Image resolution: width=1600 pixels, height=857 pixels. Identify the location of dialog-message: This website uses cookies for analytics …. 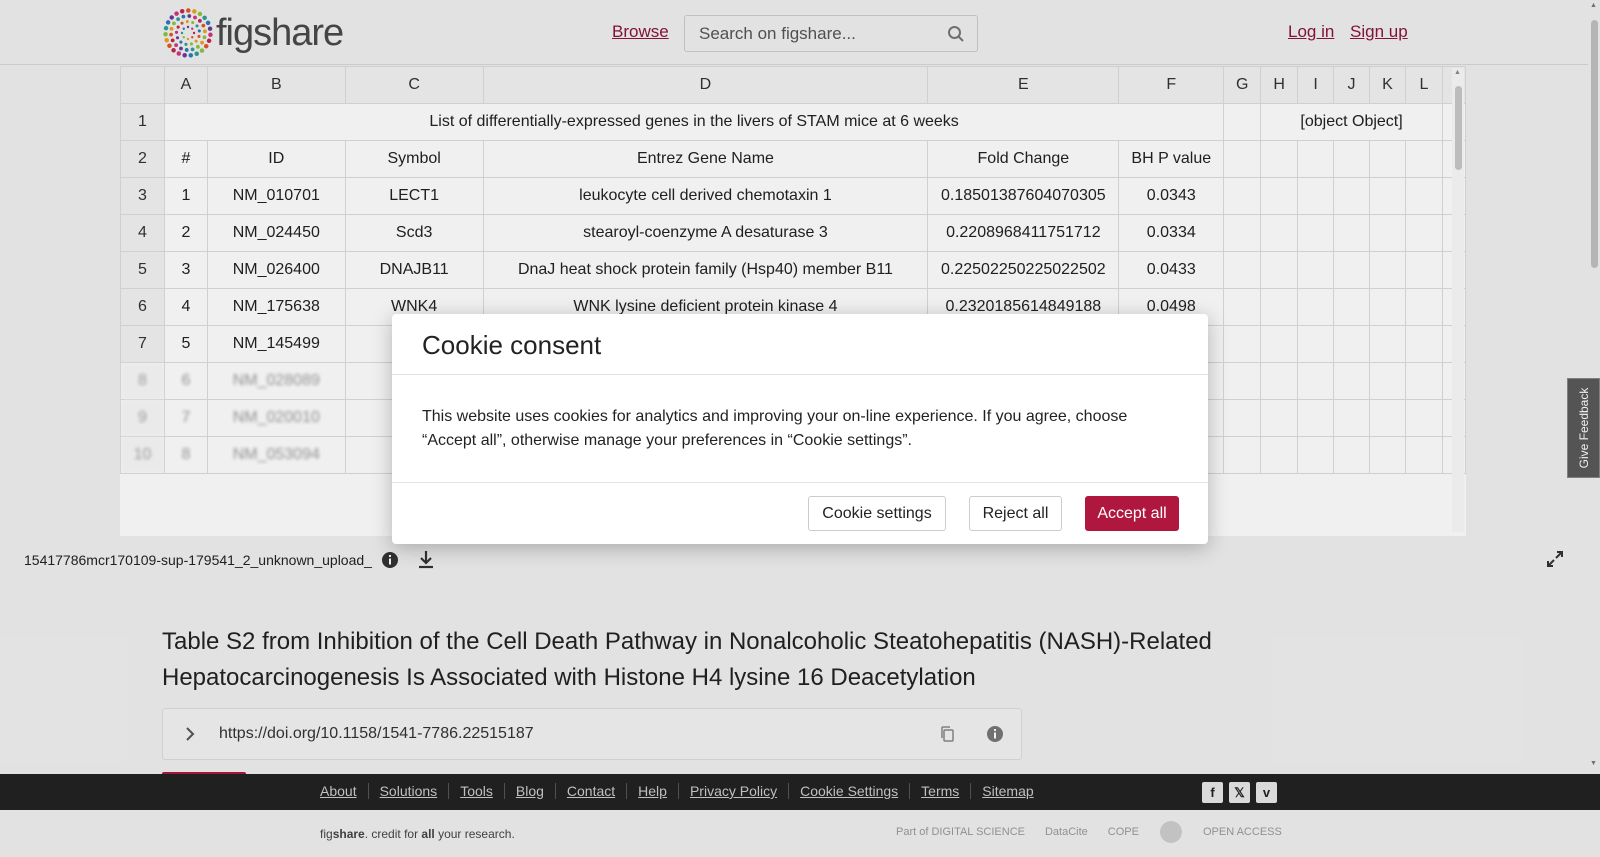
(775, 428).